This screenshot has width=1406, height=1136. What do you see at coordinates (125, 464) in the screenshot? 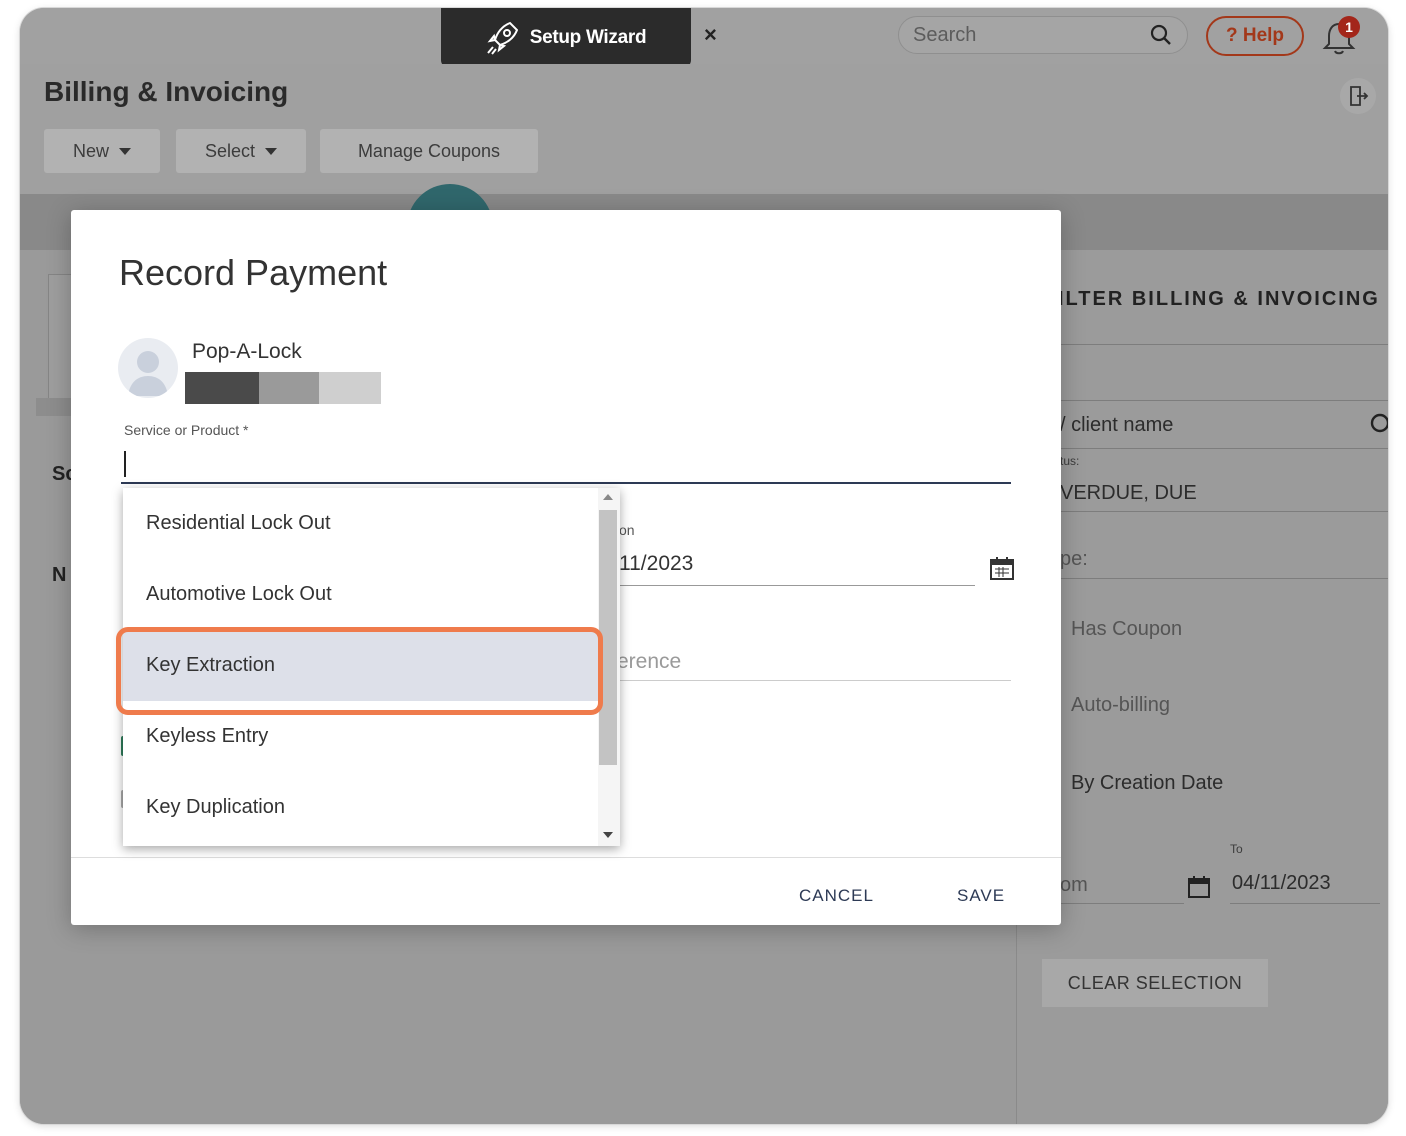
I see `text-cursor` at bounding box center [125, 464].